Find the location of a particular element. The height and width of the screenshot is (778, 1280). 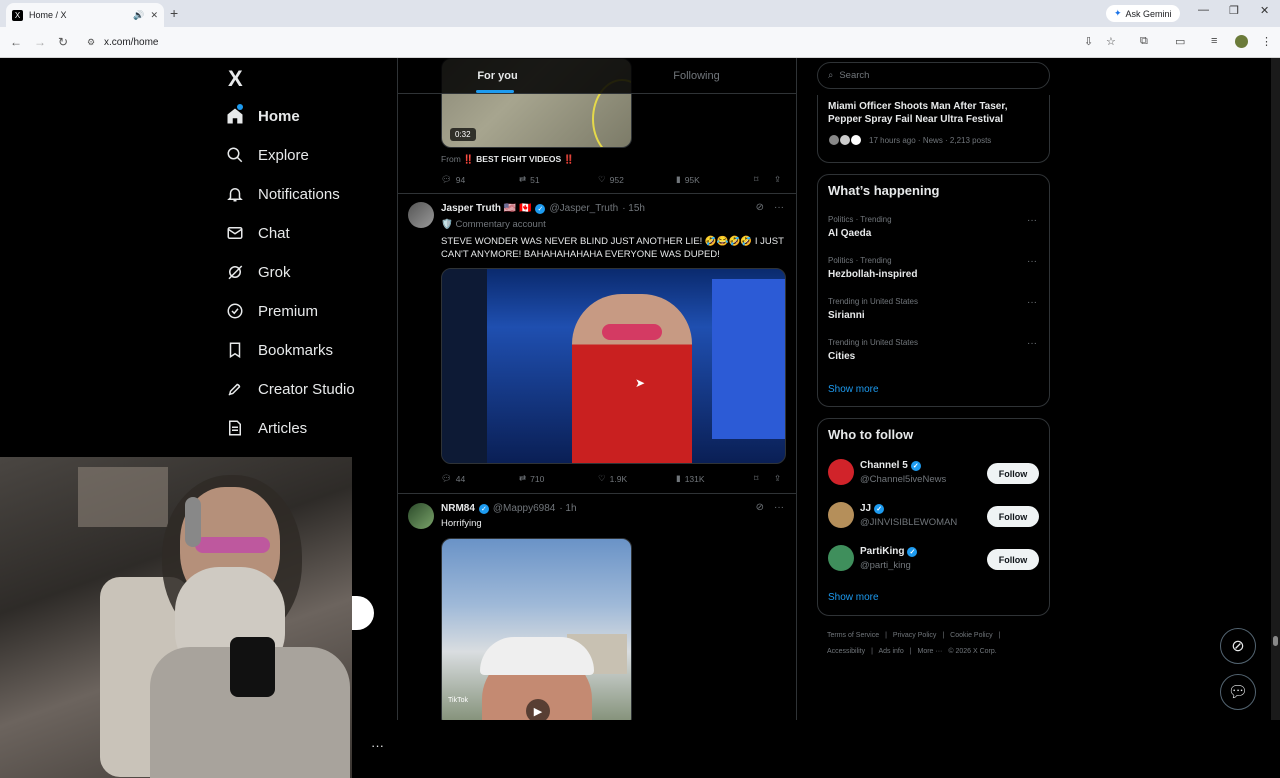

close-tab-icon: ✕ is located at coordinates (154, 15).